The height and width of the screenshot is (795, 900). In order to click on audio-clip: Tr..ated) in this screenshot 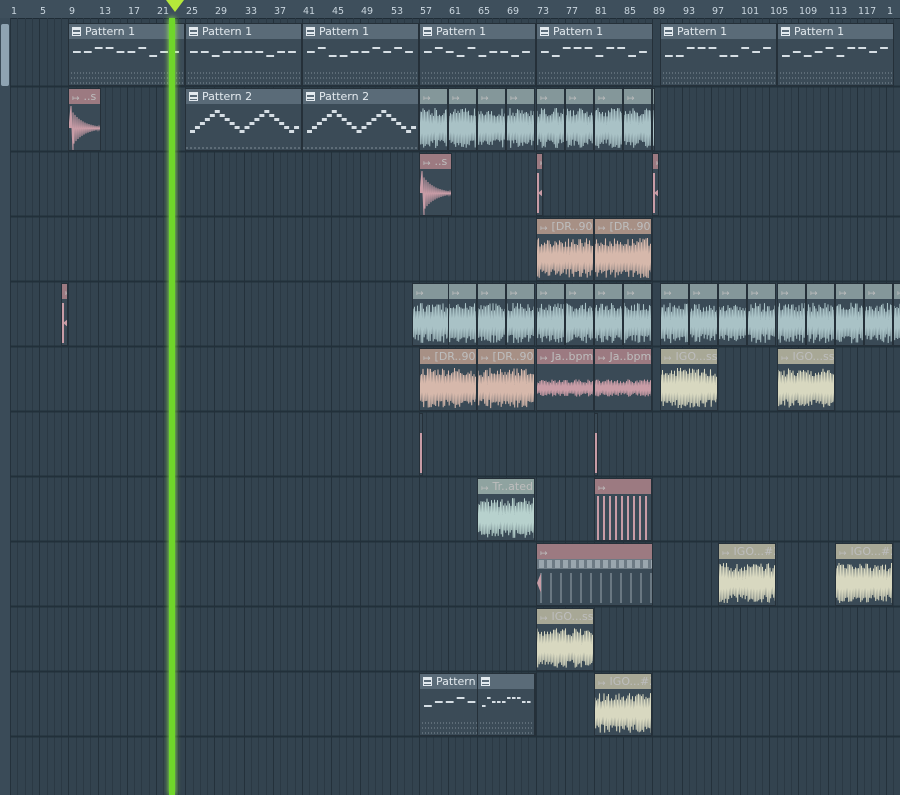, I will do `click(506, 509)`.